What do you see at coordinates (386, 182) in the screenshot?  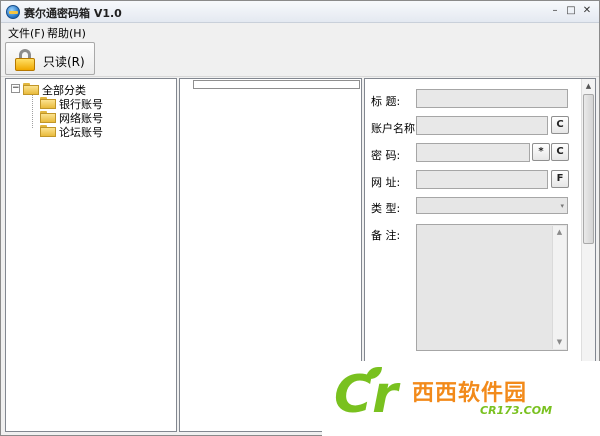 I see `url-label: 网 址:` at bounding box center [386, 182].